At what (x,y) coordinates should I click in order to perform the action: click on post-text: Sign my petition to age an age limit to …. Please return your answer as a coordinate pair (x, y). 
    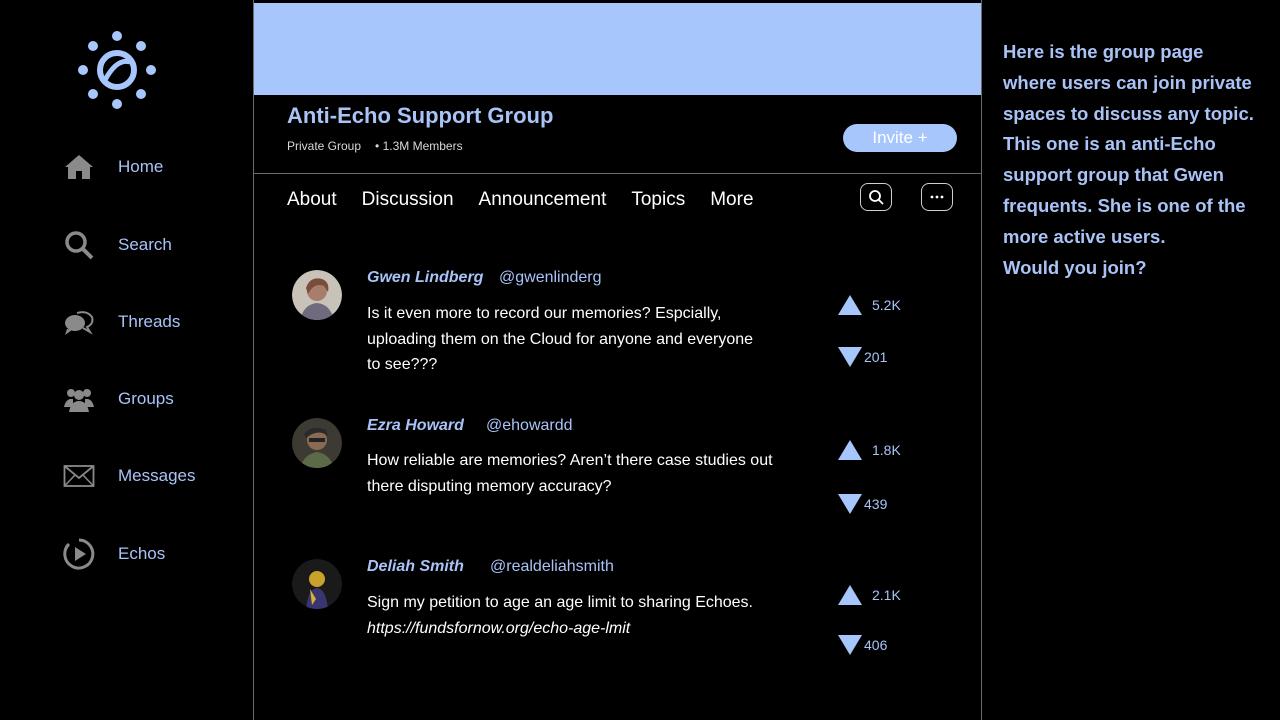
    Looking at the image, I should click on (587, 615).